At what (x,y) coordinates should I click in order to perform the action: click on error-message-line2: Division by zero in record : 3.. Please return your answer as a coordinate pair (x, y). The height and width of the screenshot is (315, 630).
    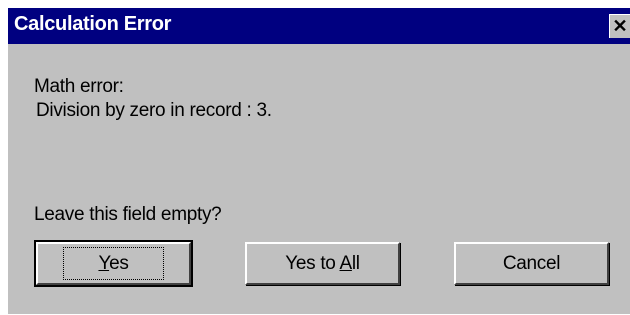
    Looking at the image, I should click on (154, 110).